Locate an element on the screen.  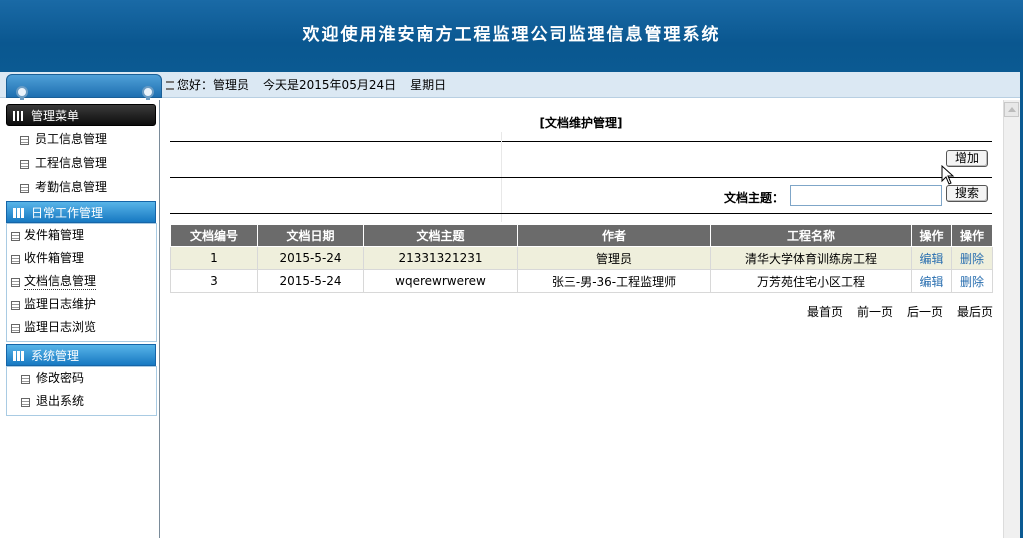
sidebar-item-project: 工程信息管理 is located at coordinates (81, 163).